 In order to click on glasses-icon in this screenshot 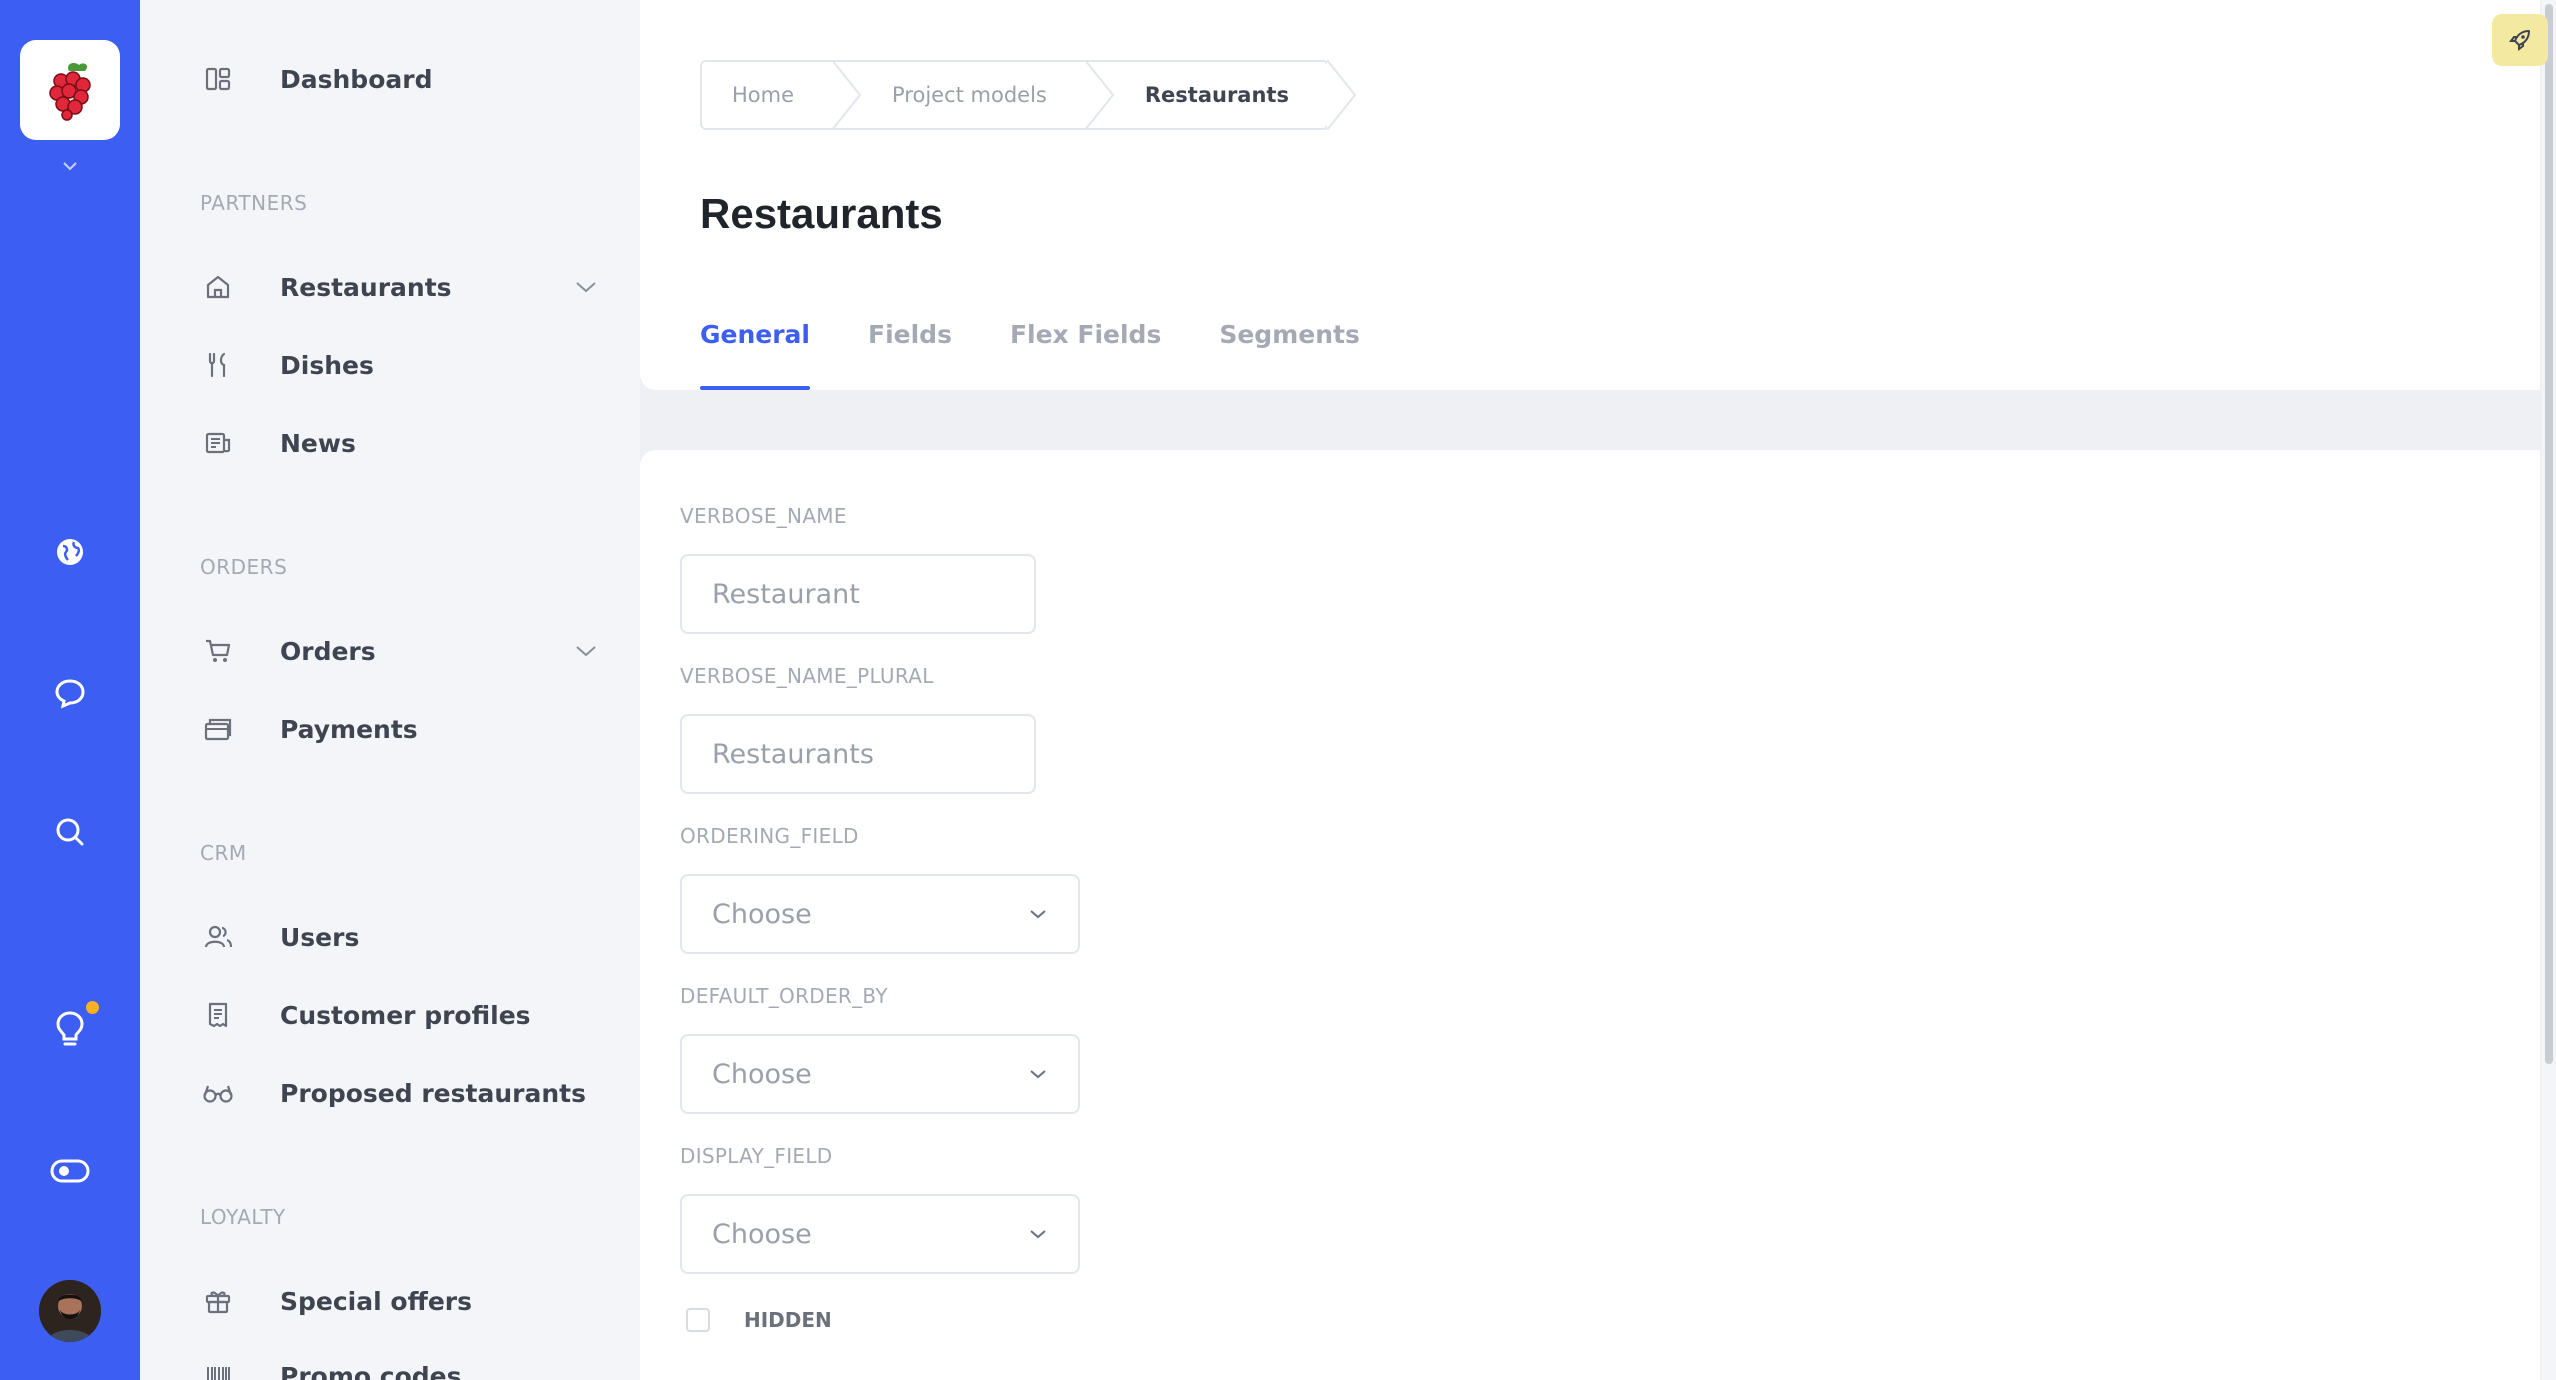, I will do `click(218, 1093)`.